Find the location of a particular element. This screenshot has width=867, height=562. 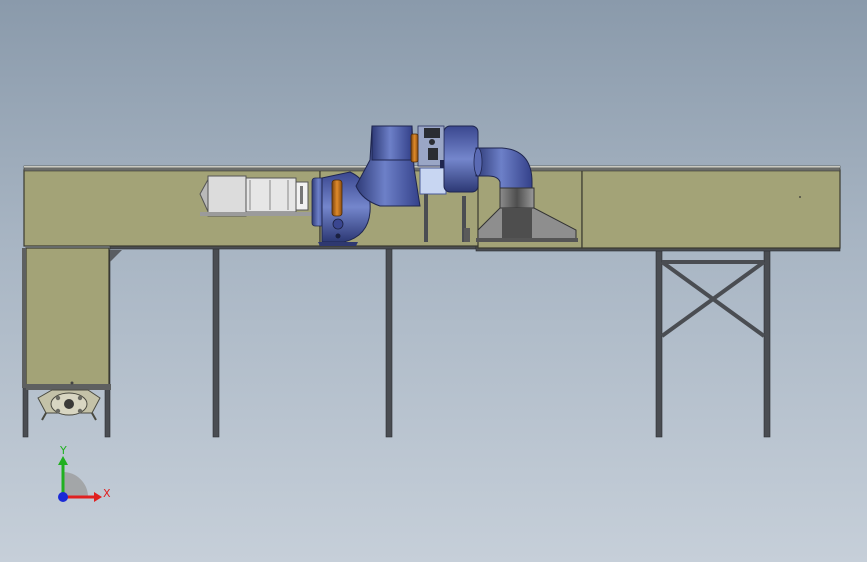

x-axis-arrow is located at coordinates (98, 497).